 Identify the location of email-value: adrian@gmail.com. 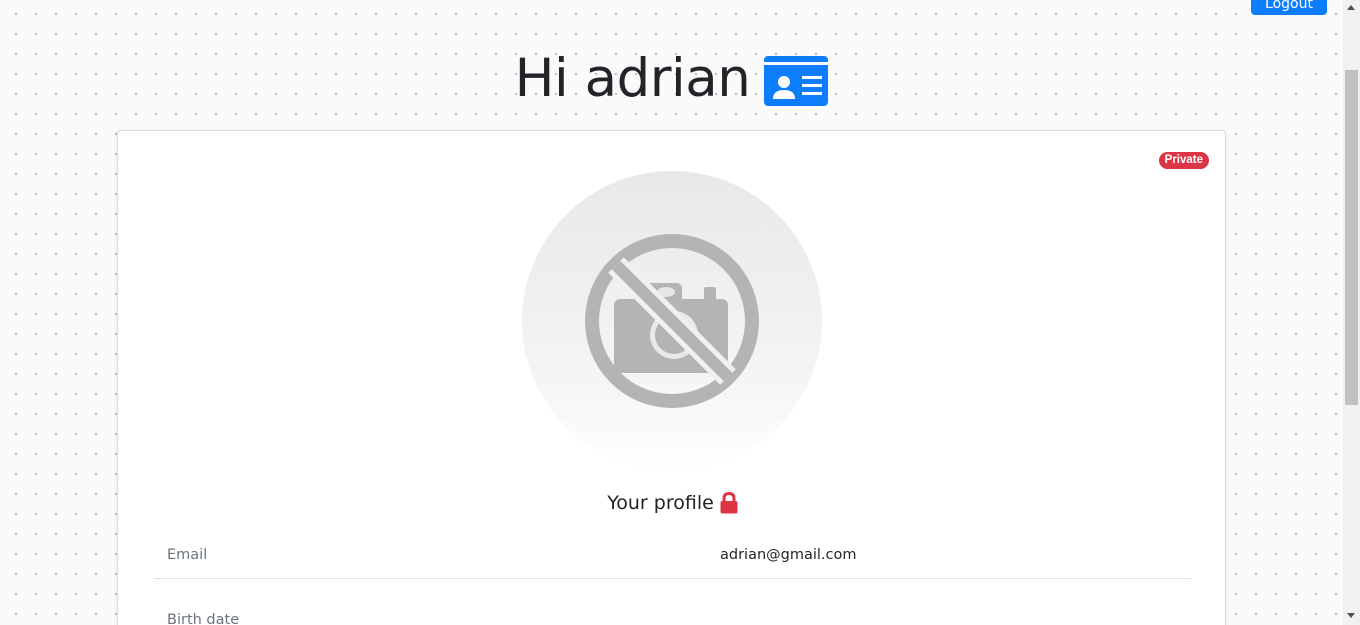
(788, 554).